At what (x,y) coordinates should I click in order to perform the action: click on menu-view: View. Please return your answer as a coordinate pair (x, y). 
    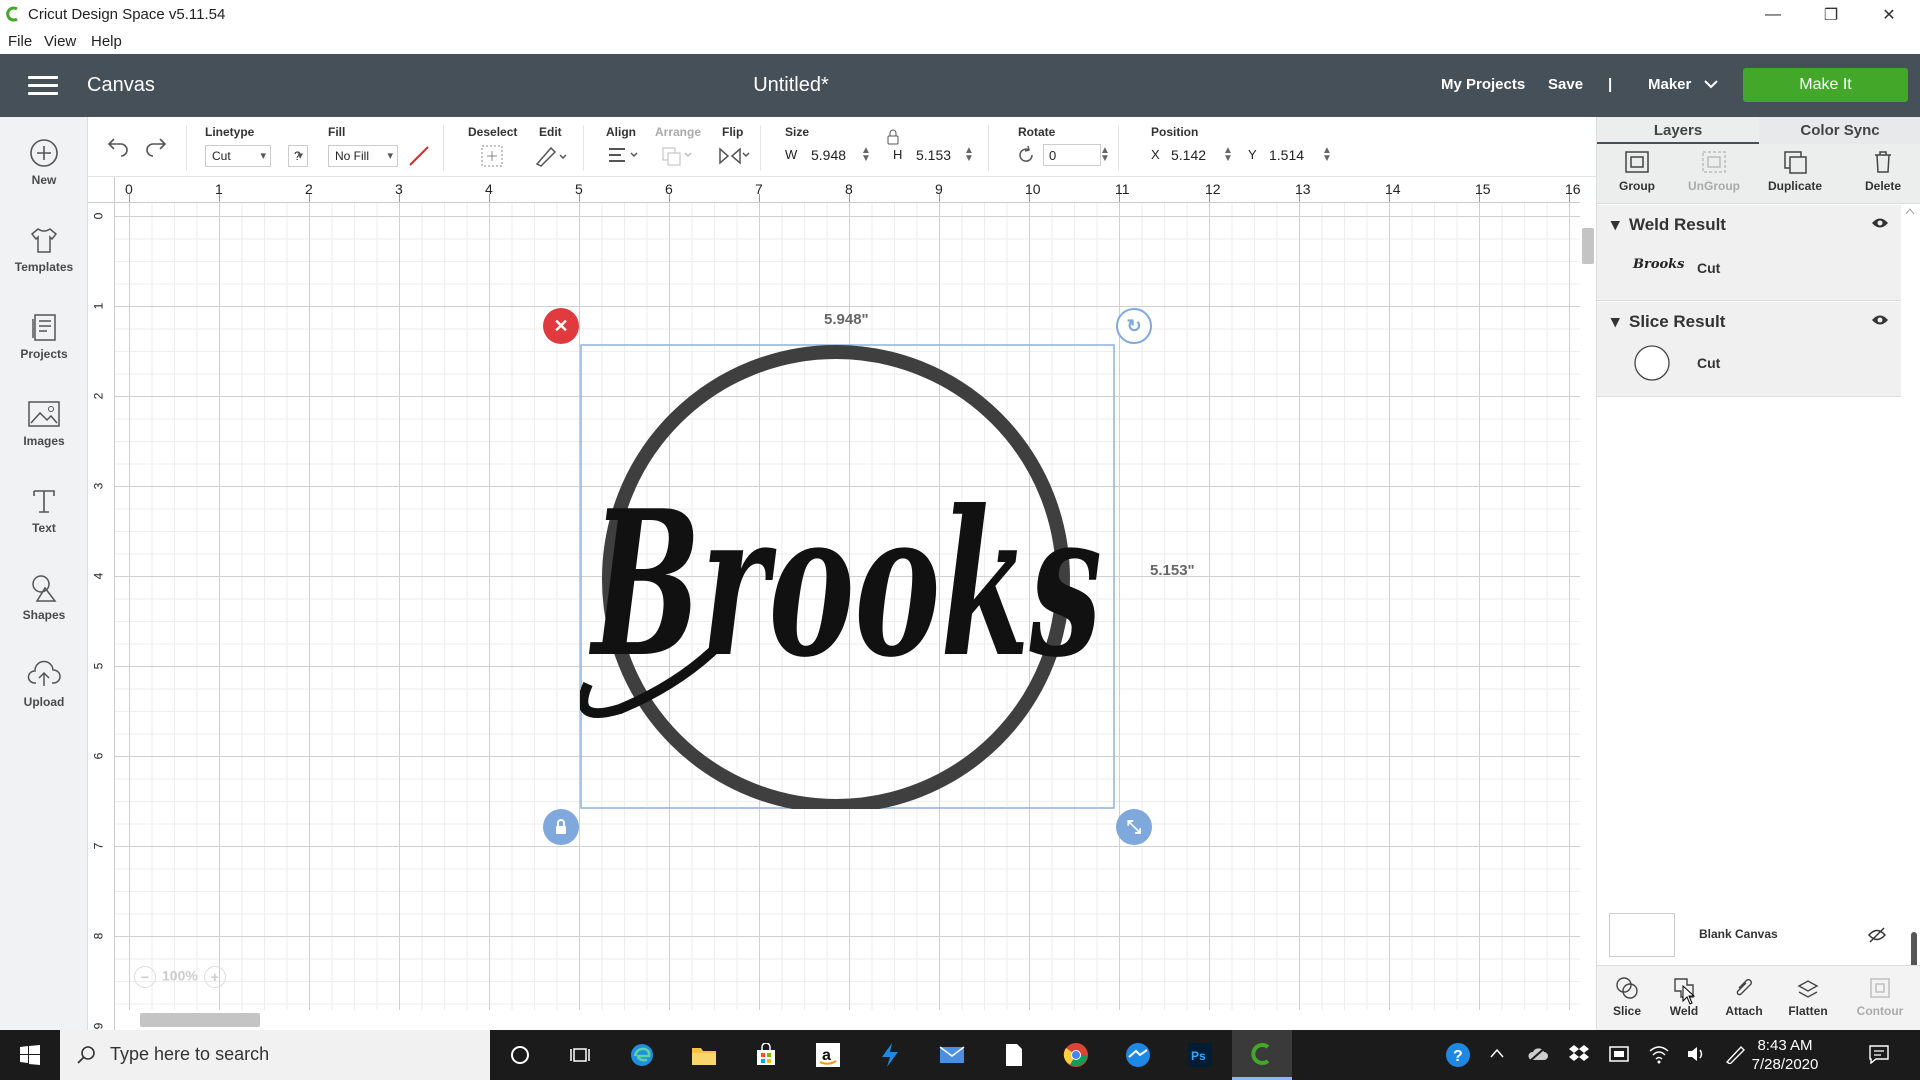
    Looking at the image, I should click on (60, 41).